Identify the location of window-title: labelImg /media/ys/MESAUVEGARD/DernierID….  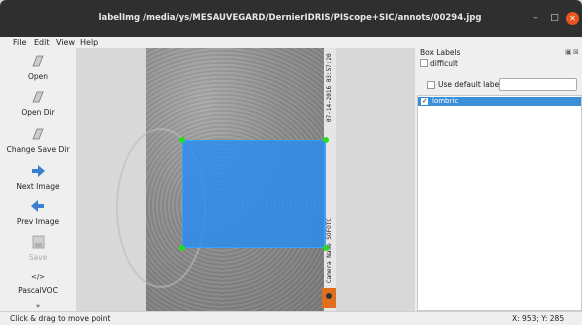
(290, 18).